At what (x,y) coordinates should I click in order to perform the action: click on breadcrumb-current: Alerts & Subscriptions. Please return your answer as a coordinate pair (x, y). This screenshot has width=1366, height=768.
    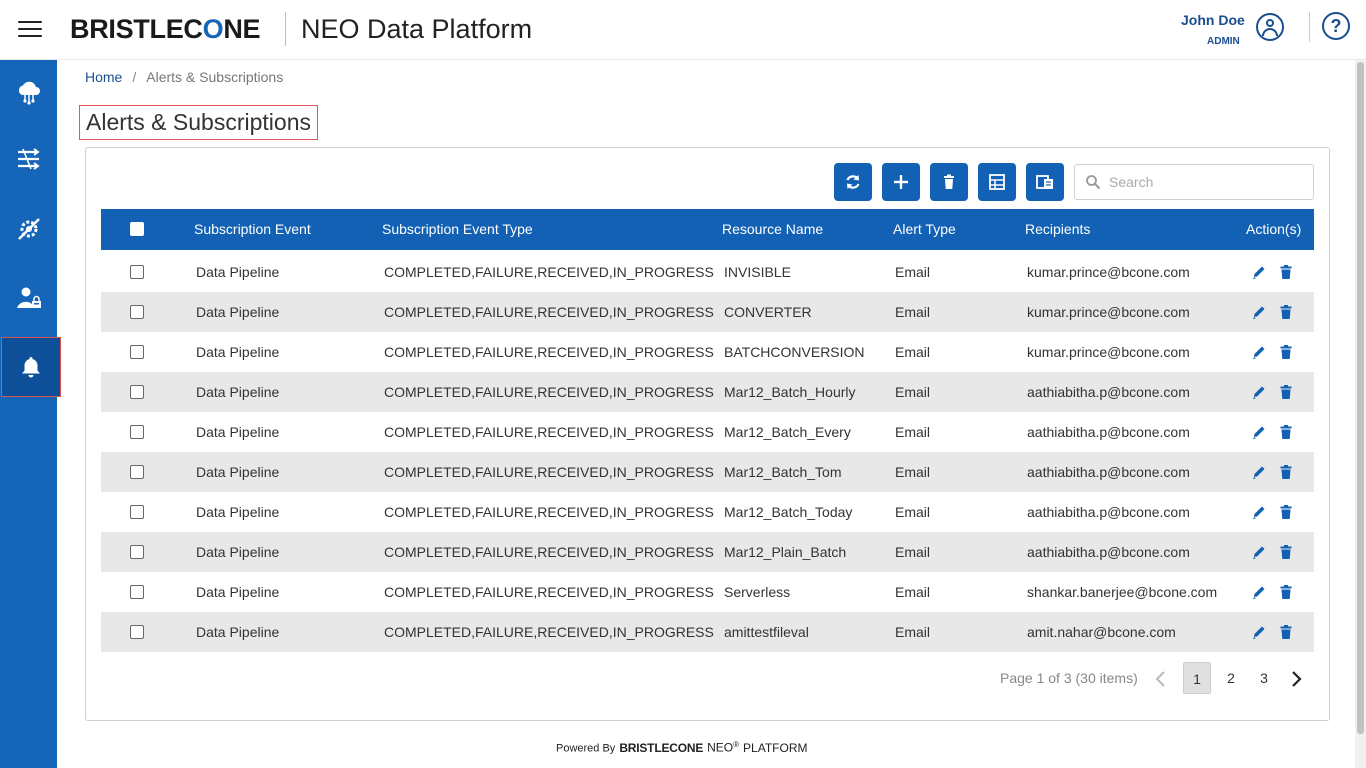
    Looking at the image, I should click on (215, 77).